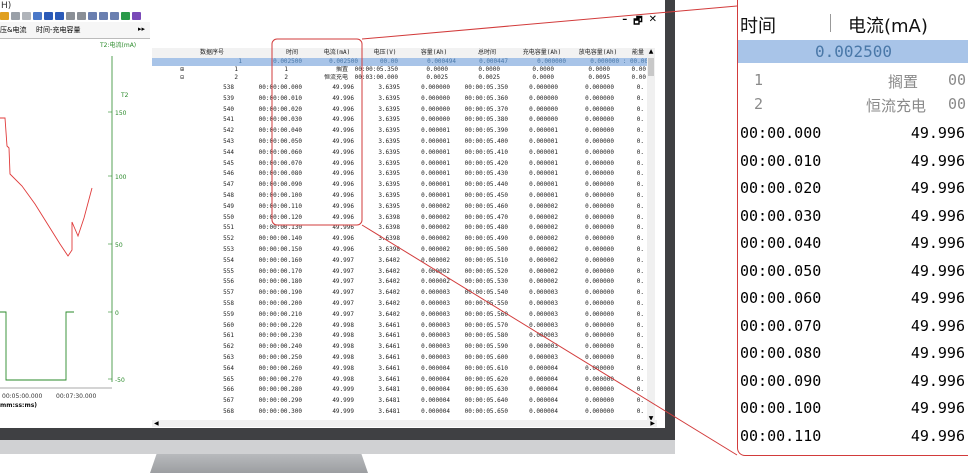 The image size is (968, 473). I want to click on table-cell-cap: 0.000002, so click(435, 206).